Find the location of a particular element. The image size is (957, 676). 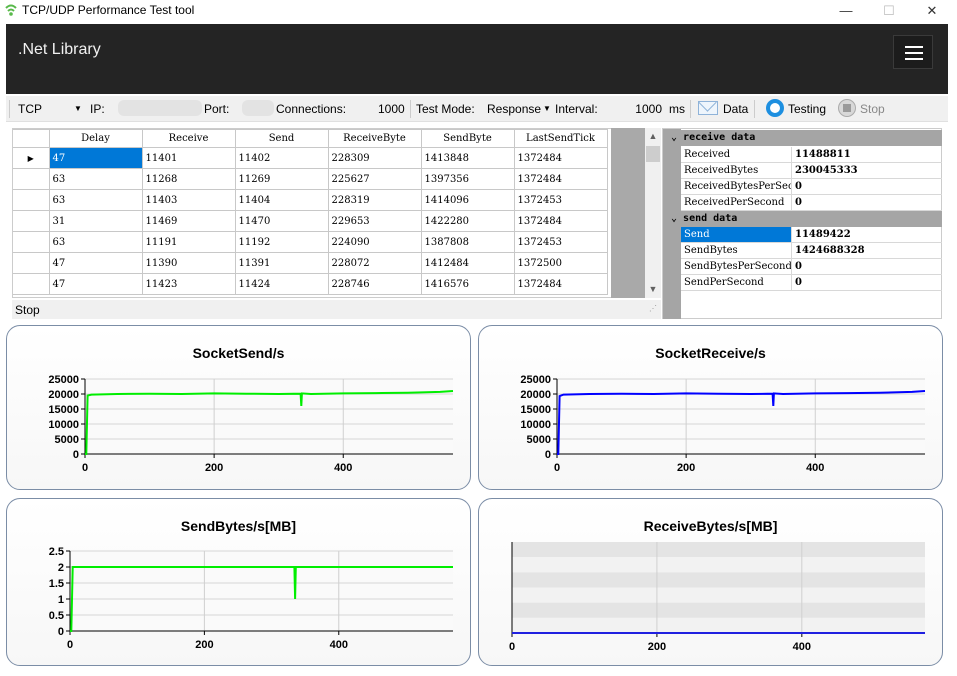

table-cell: 1416576 is located at coordinates (467, 284).